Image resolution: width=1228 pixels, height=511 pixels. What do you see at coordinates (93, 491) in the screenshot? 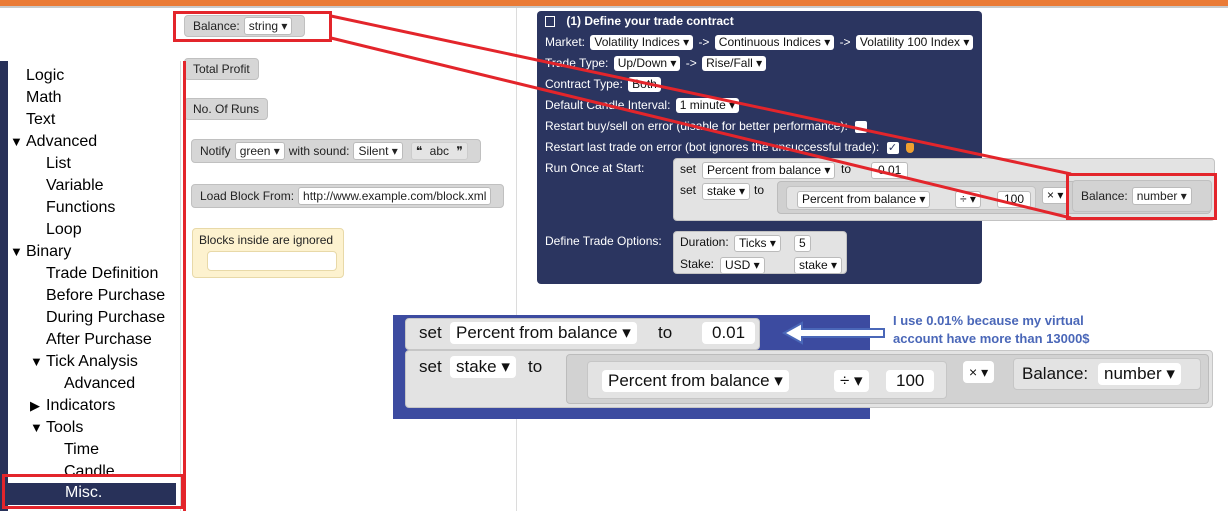
I see `highlight-misc` at bounding box center [93, 491].